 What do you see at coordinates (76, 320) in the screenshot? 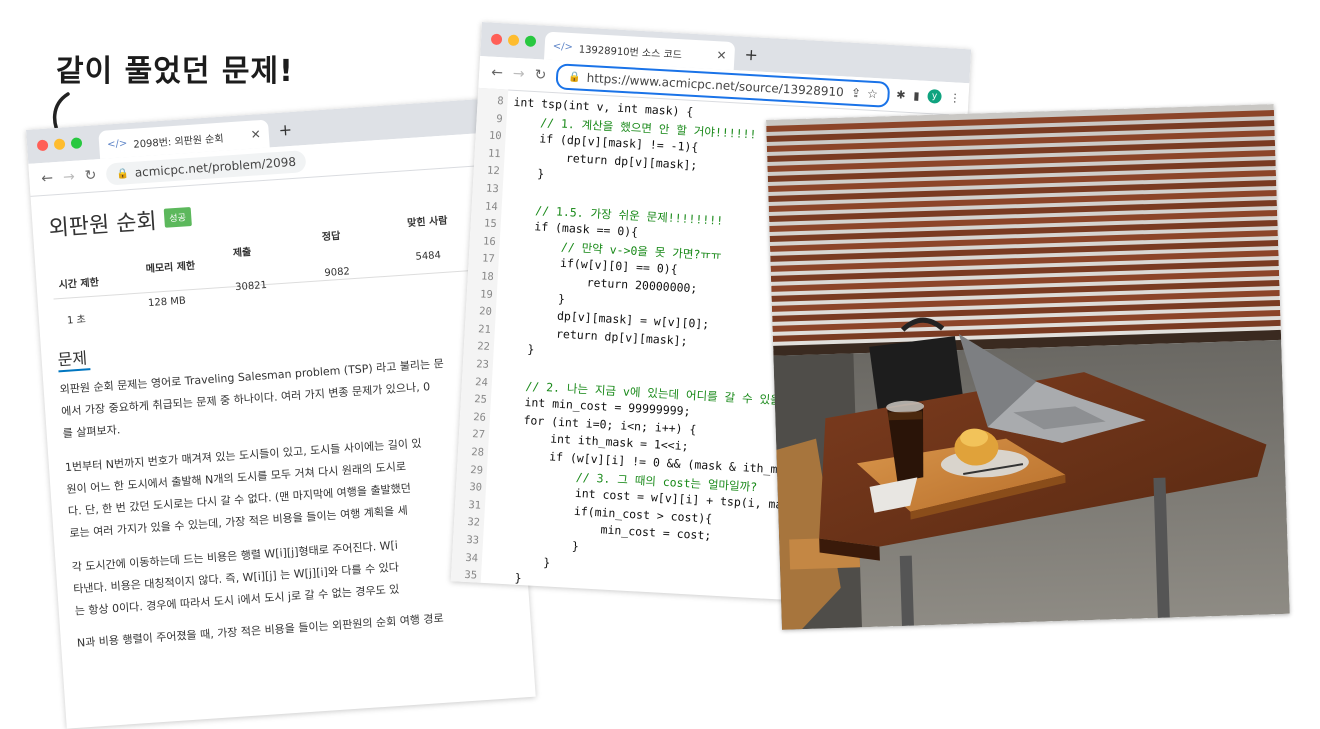
I see `table-cell: 1 초` at bounding box center [76, 320].